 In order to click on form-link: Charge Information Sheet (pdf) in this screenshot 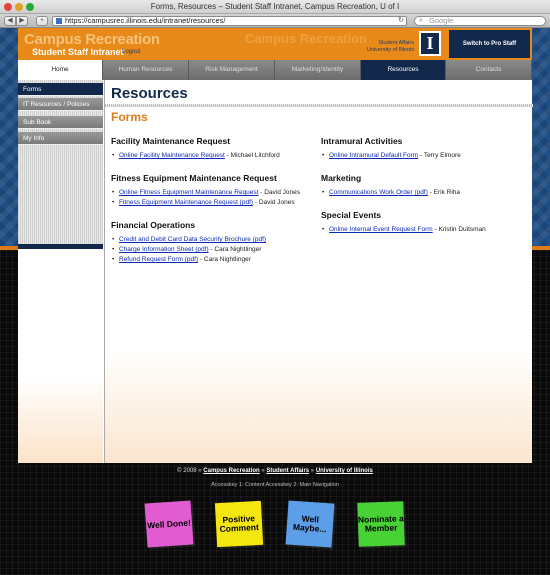, I will do `click(164, 249)`.